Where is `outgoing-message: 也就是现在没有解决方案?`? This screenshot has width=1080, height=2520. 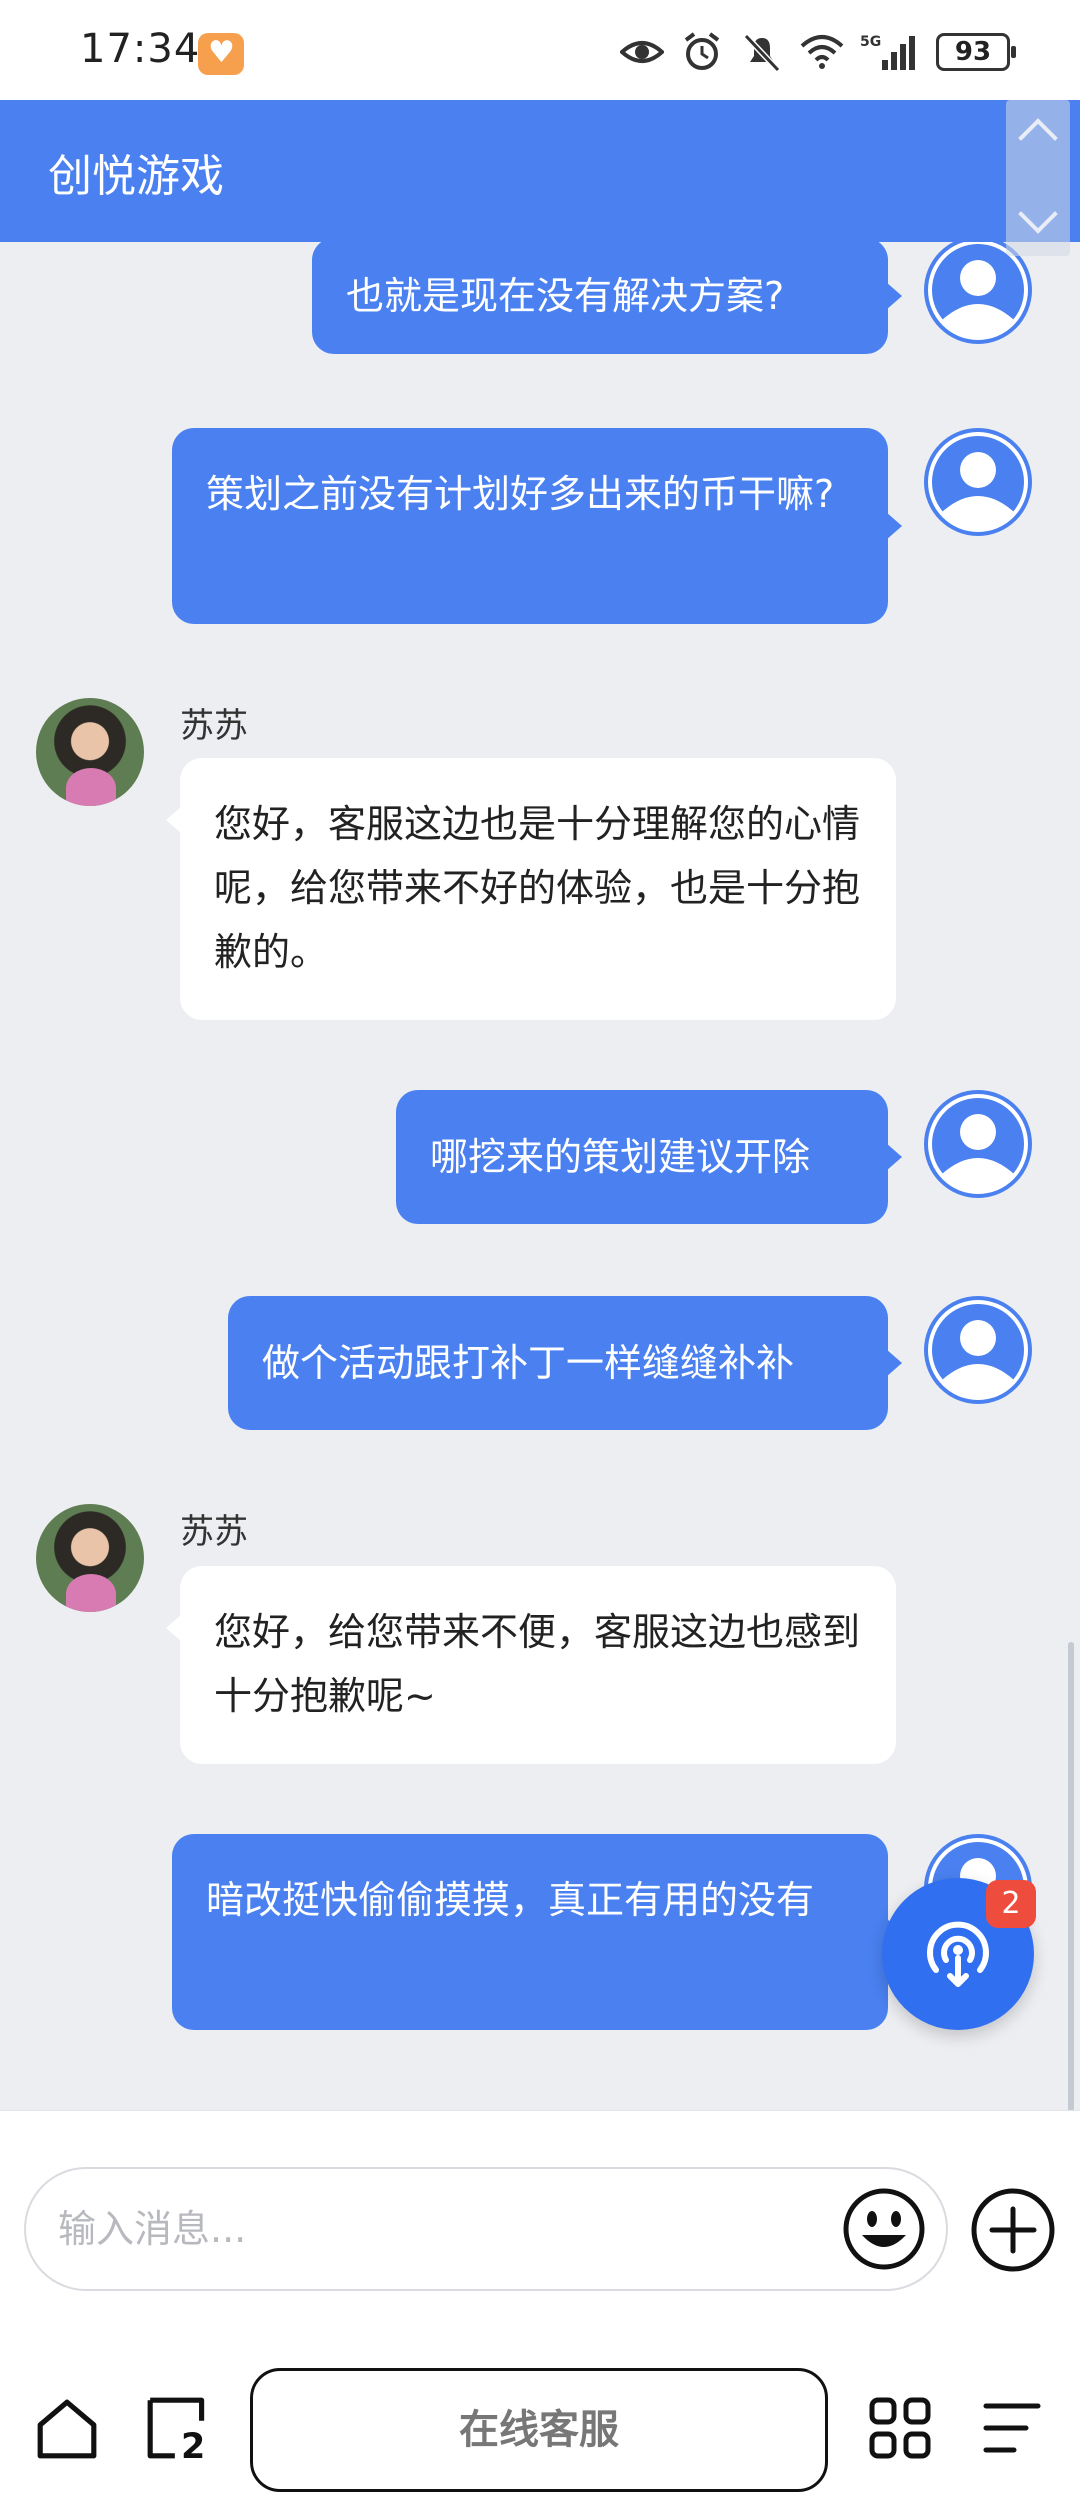
outgoing-message: 也就是现在没有解决方案? is located at coordinates (607, 298).